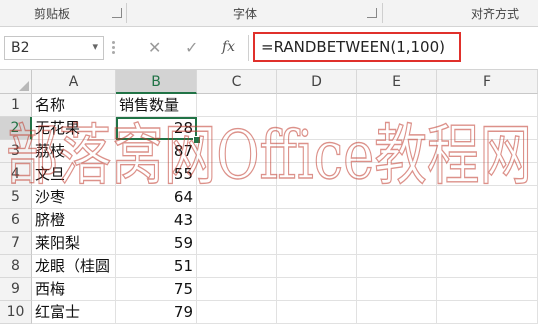  What do you see at coordinates (156, 266) in the screenshot?
I see `cell-b8: 51` at bounding box center [156, 266].